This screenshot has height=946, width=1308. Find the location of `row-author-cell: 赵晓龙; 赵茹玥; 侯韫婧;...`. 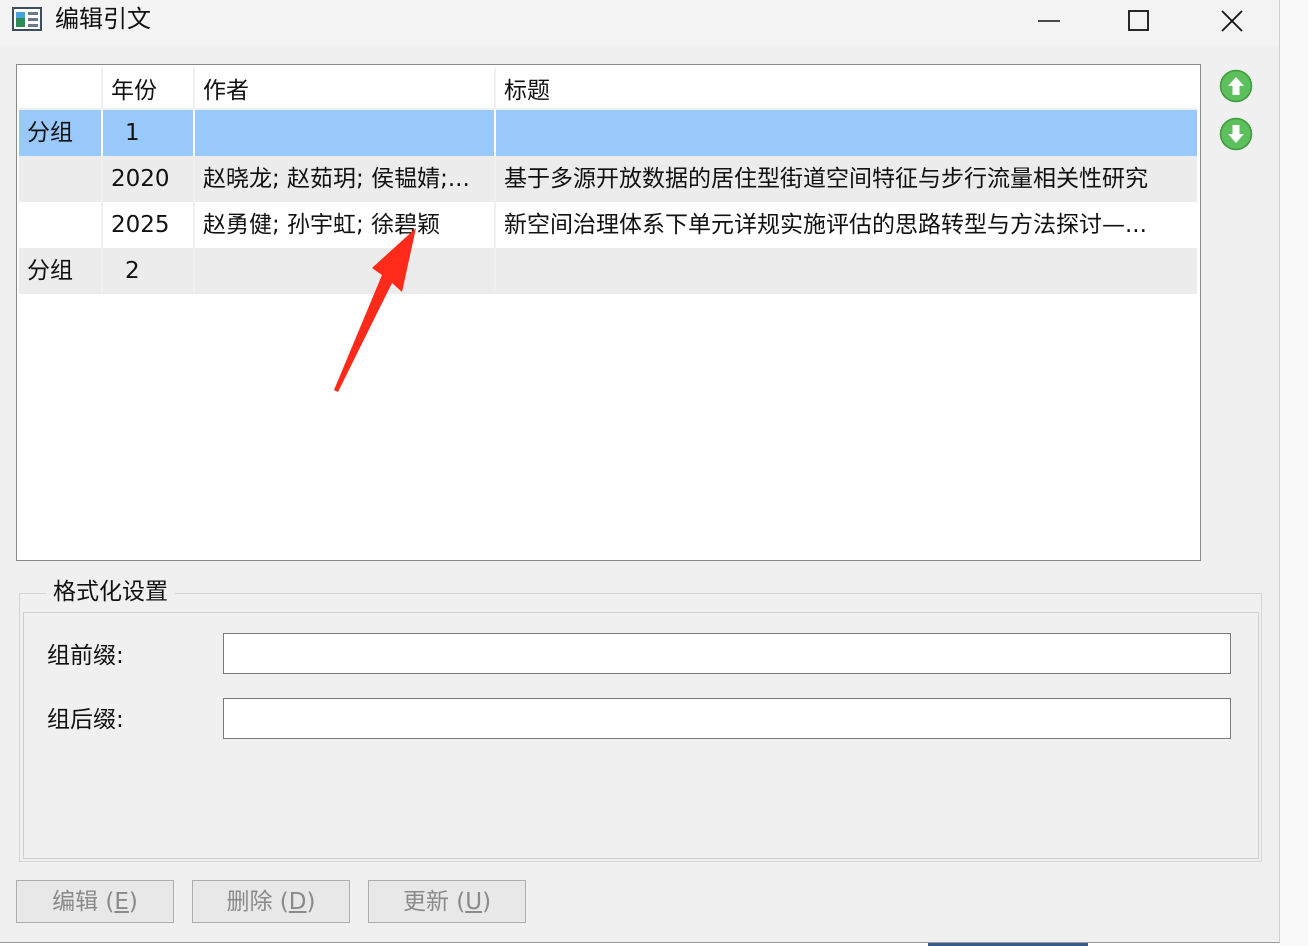

row-author-cell: 赵晓龙; 赵茹玥; 侯韫婧;... is located at coordinates (345, 179).